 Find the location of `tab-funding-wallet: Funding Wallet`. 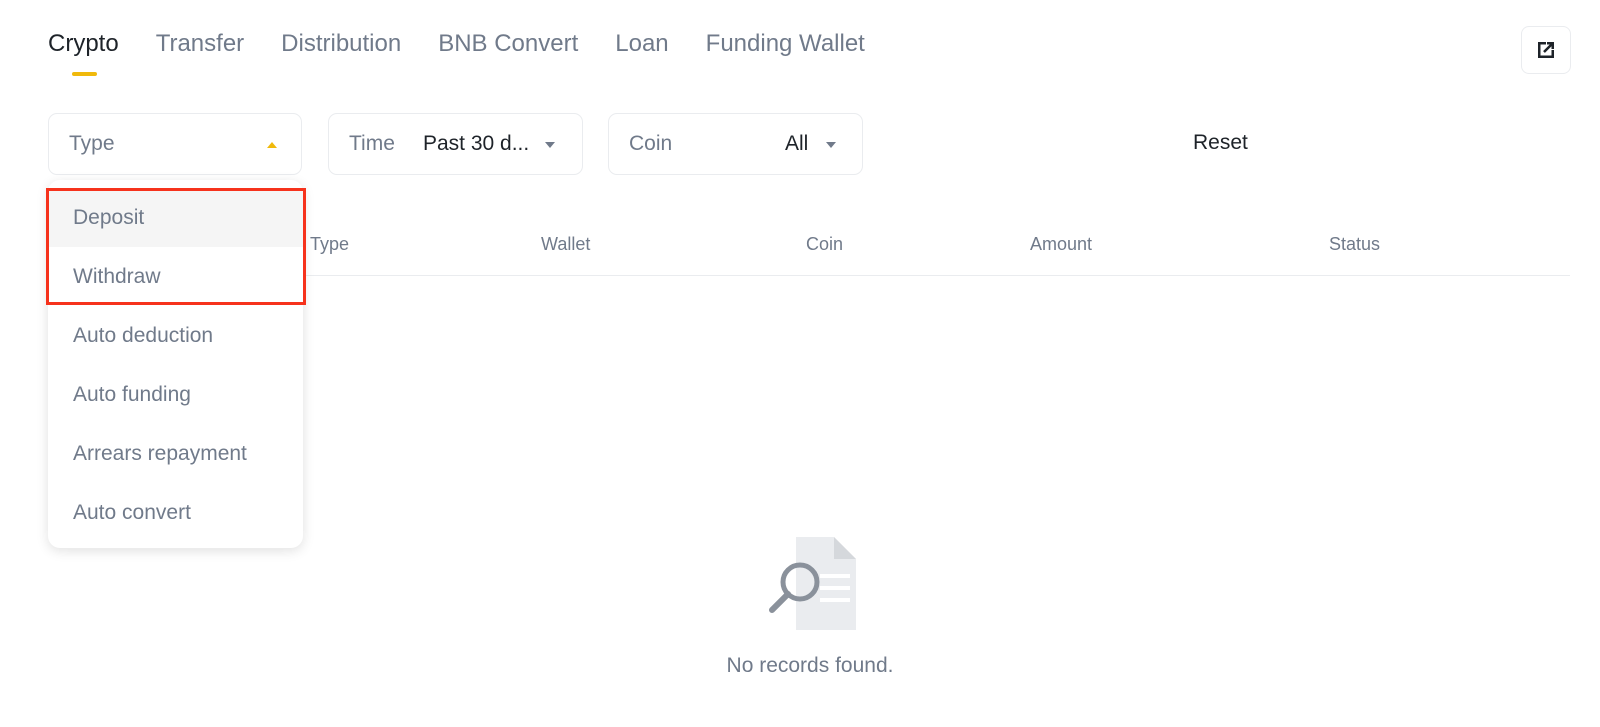

tab-funding-wallet: Funding Wallet is located at coordinates (785, 44).